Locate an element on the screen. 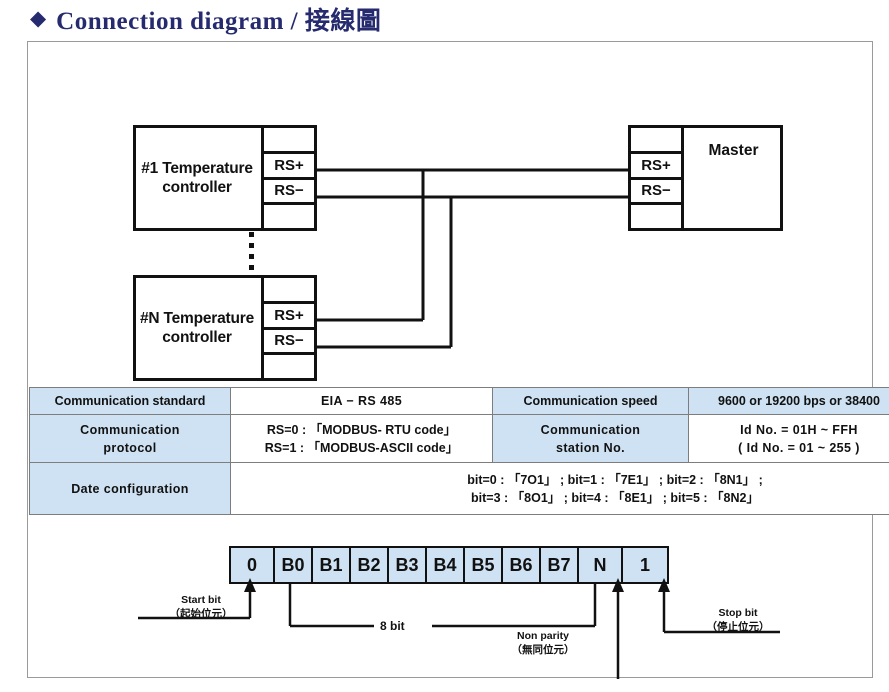 The width and height of the screenshot is (889, 692). controller-n-terminal-blank-top is located at coordinates (289, 291).